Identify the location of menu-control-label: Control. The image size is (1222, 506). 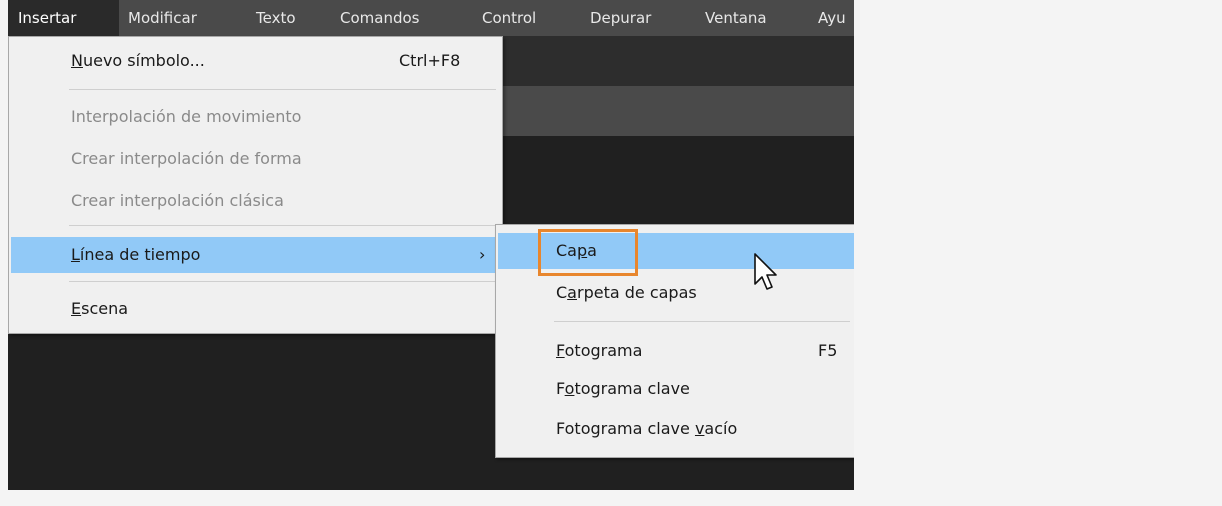
(509, 18).